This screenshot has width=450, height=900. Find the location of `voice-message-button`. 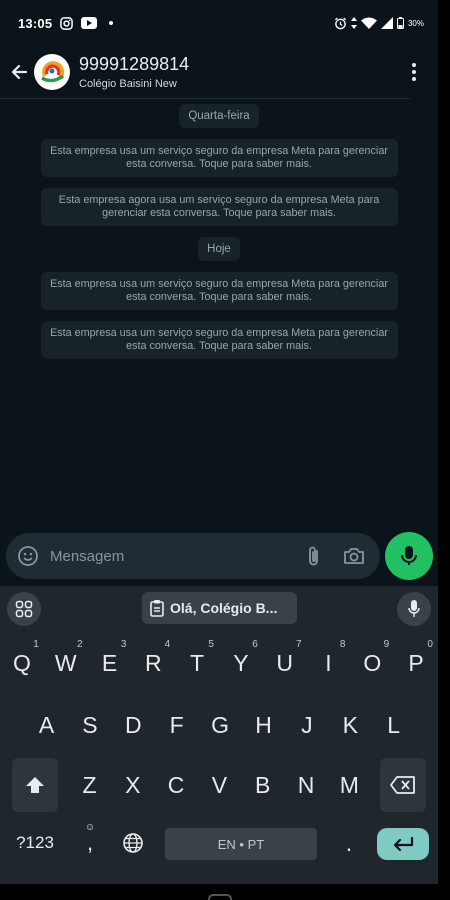

voice-message-button is located at coordinates (409, 556).